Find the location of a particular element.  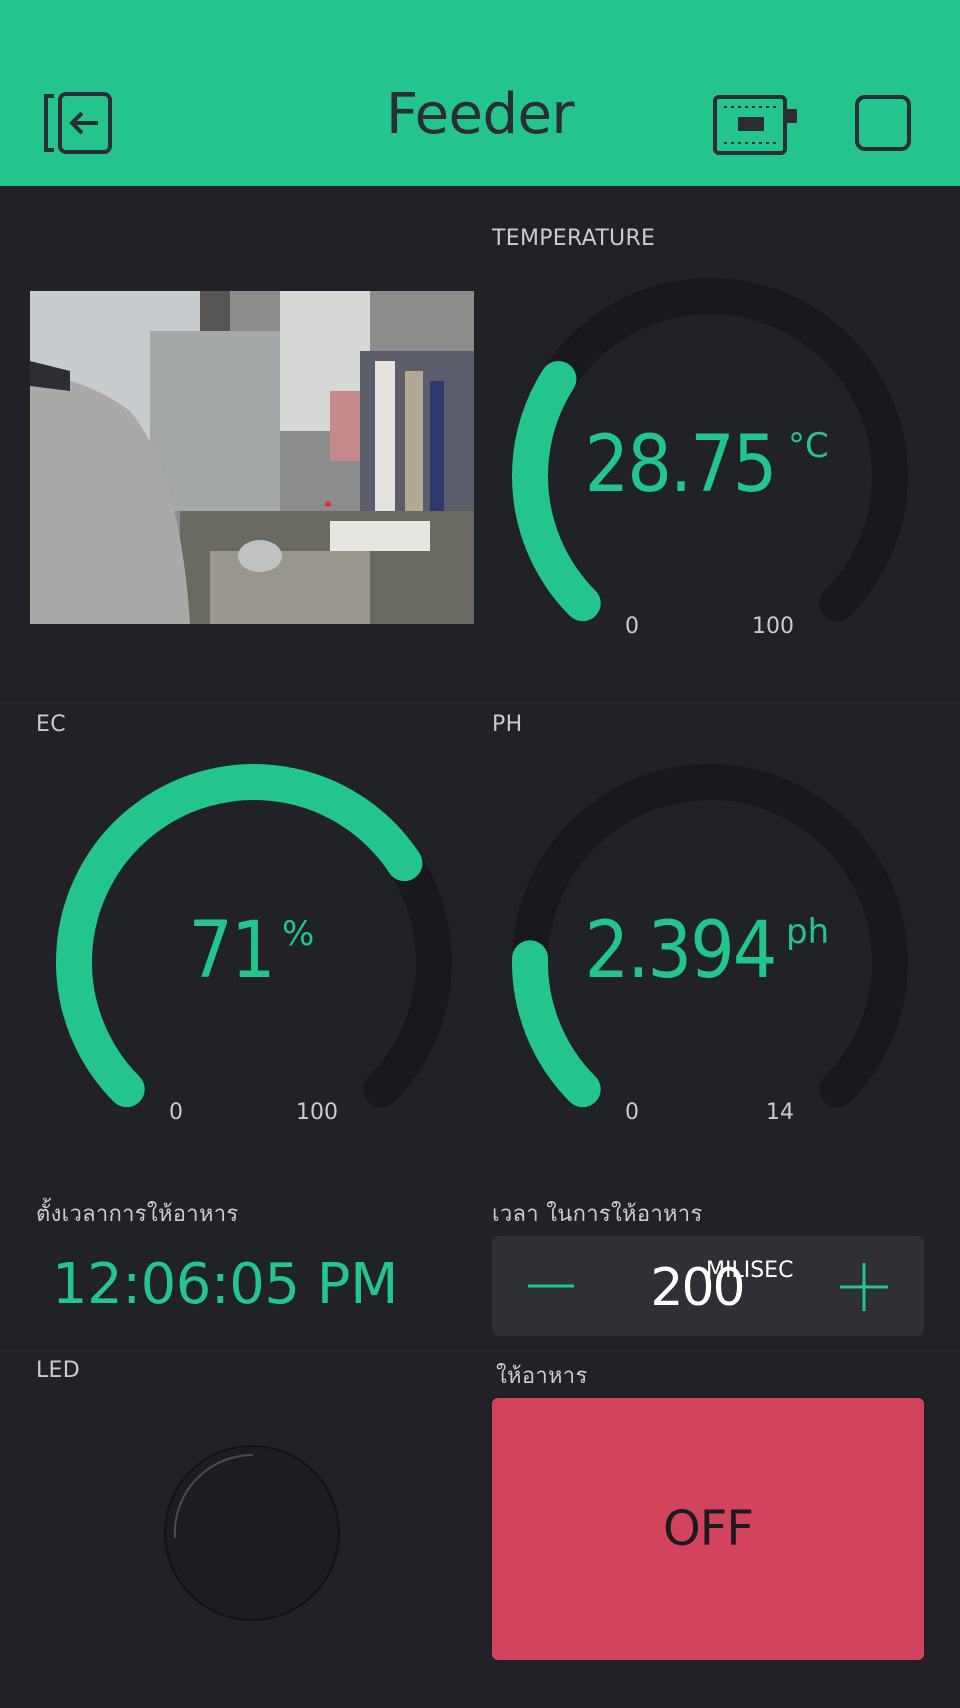

ph-label: PH is located at coordinates (507, 724).